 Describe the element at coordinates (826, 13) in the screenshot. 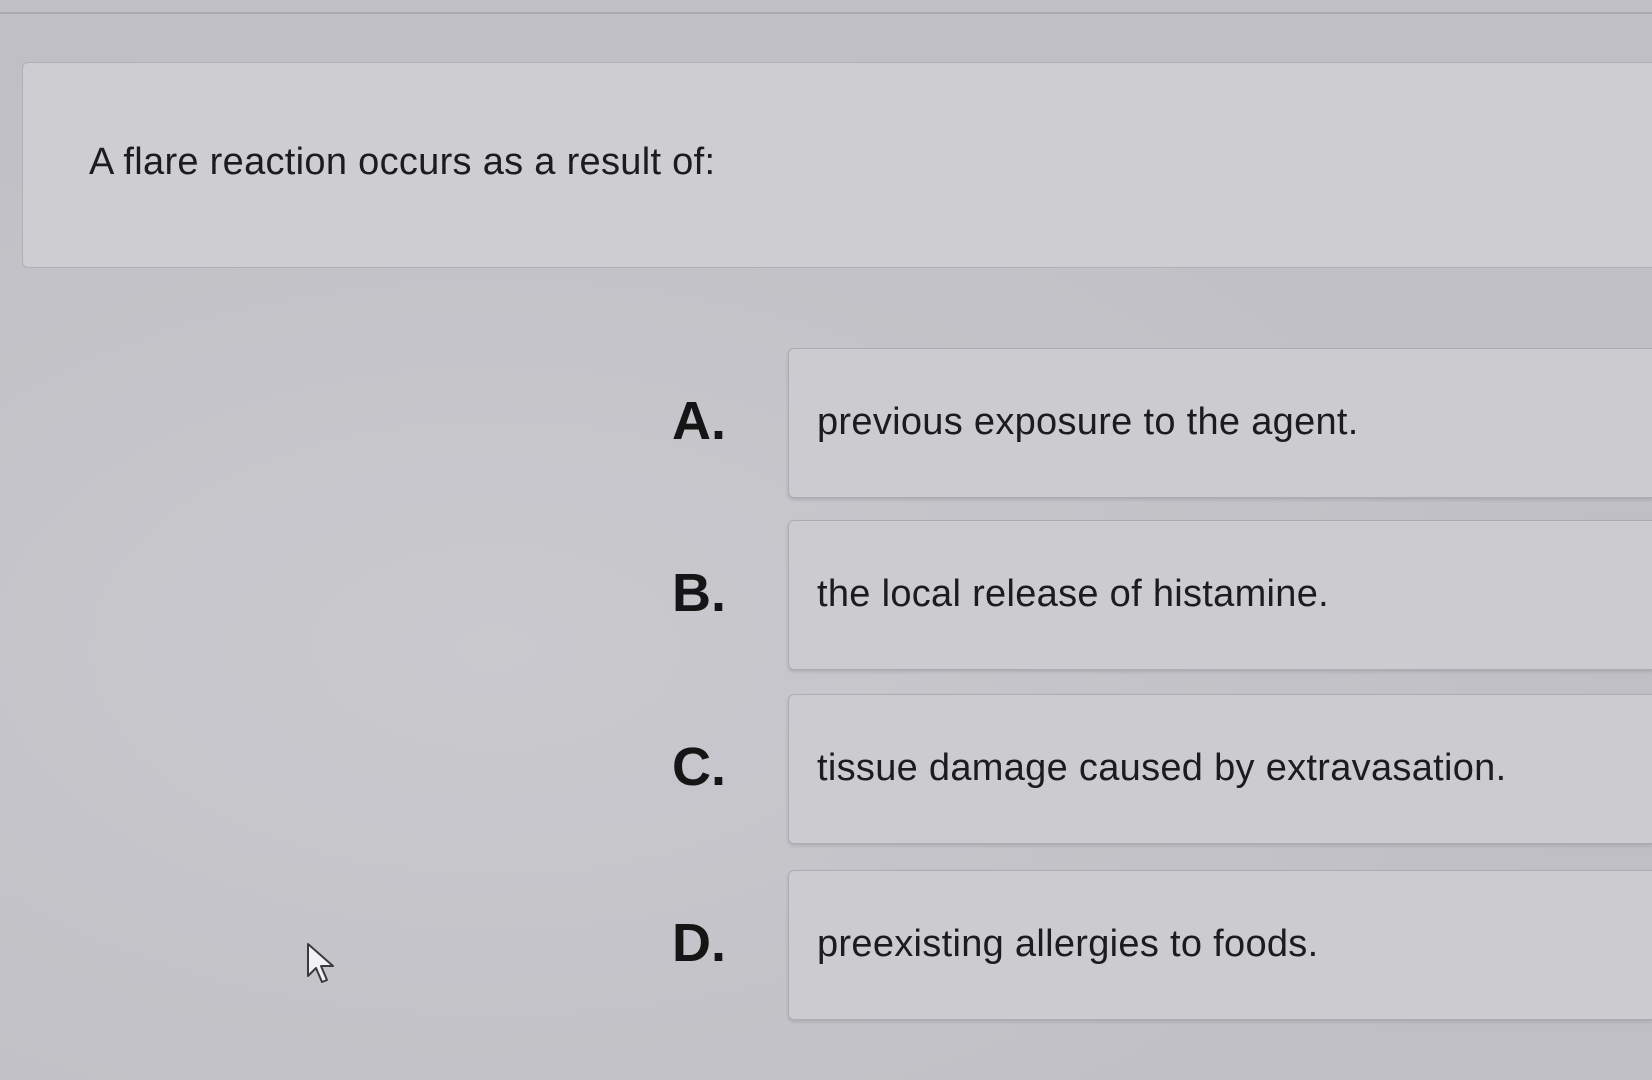

I see `top-divider` at that location.